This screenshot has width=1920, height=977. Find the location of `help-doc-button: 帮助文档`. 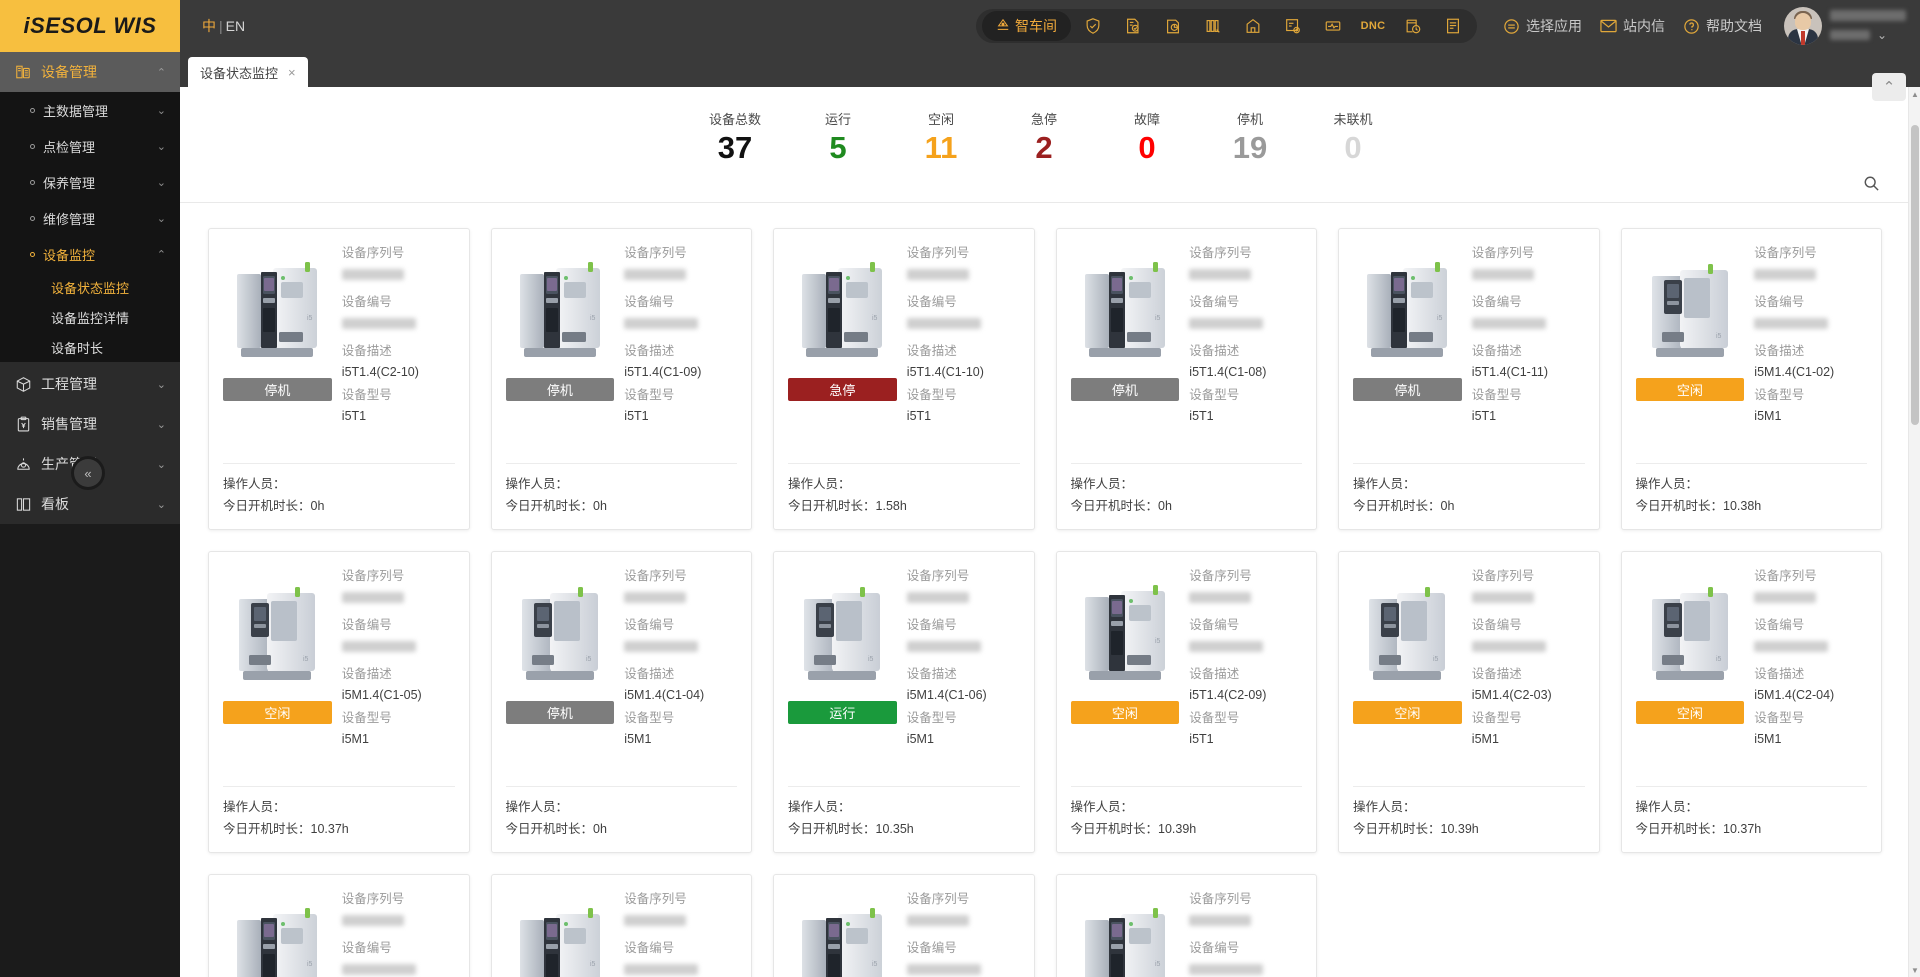

help-doc-button: 帮助文档 is located at coordinates (1722, 26).